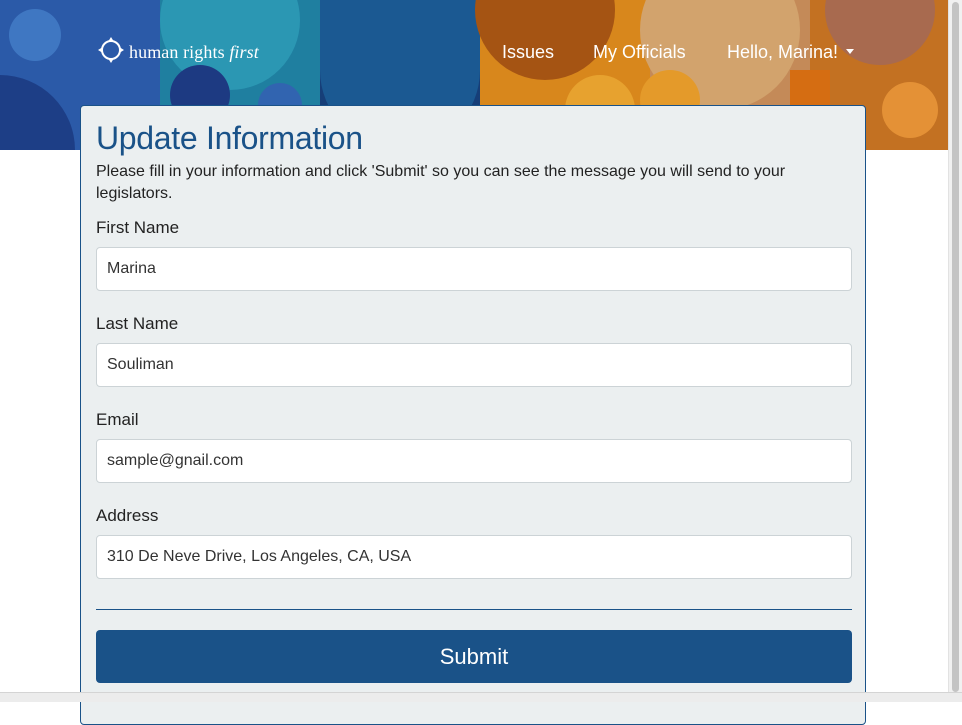 The image size is (962, 725). Describe the element at coordinates (127, 515) in the screenshot. I see `address-label: Address` at that location.